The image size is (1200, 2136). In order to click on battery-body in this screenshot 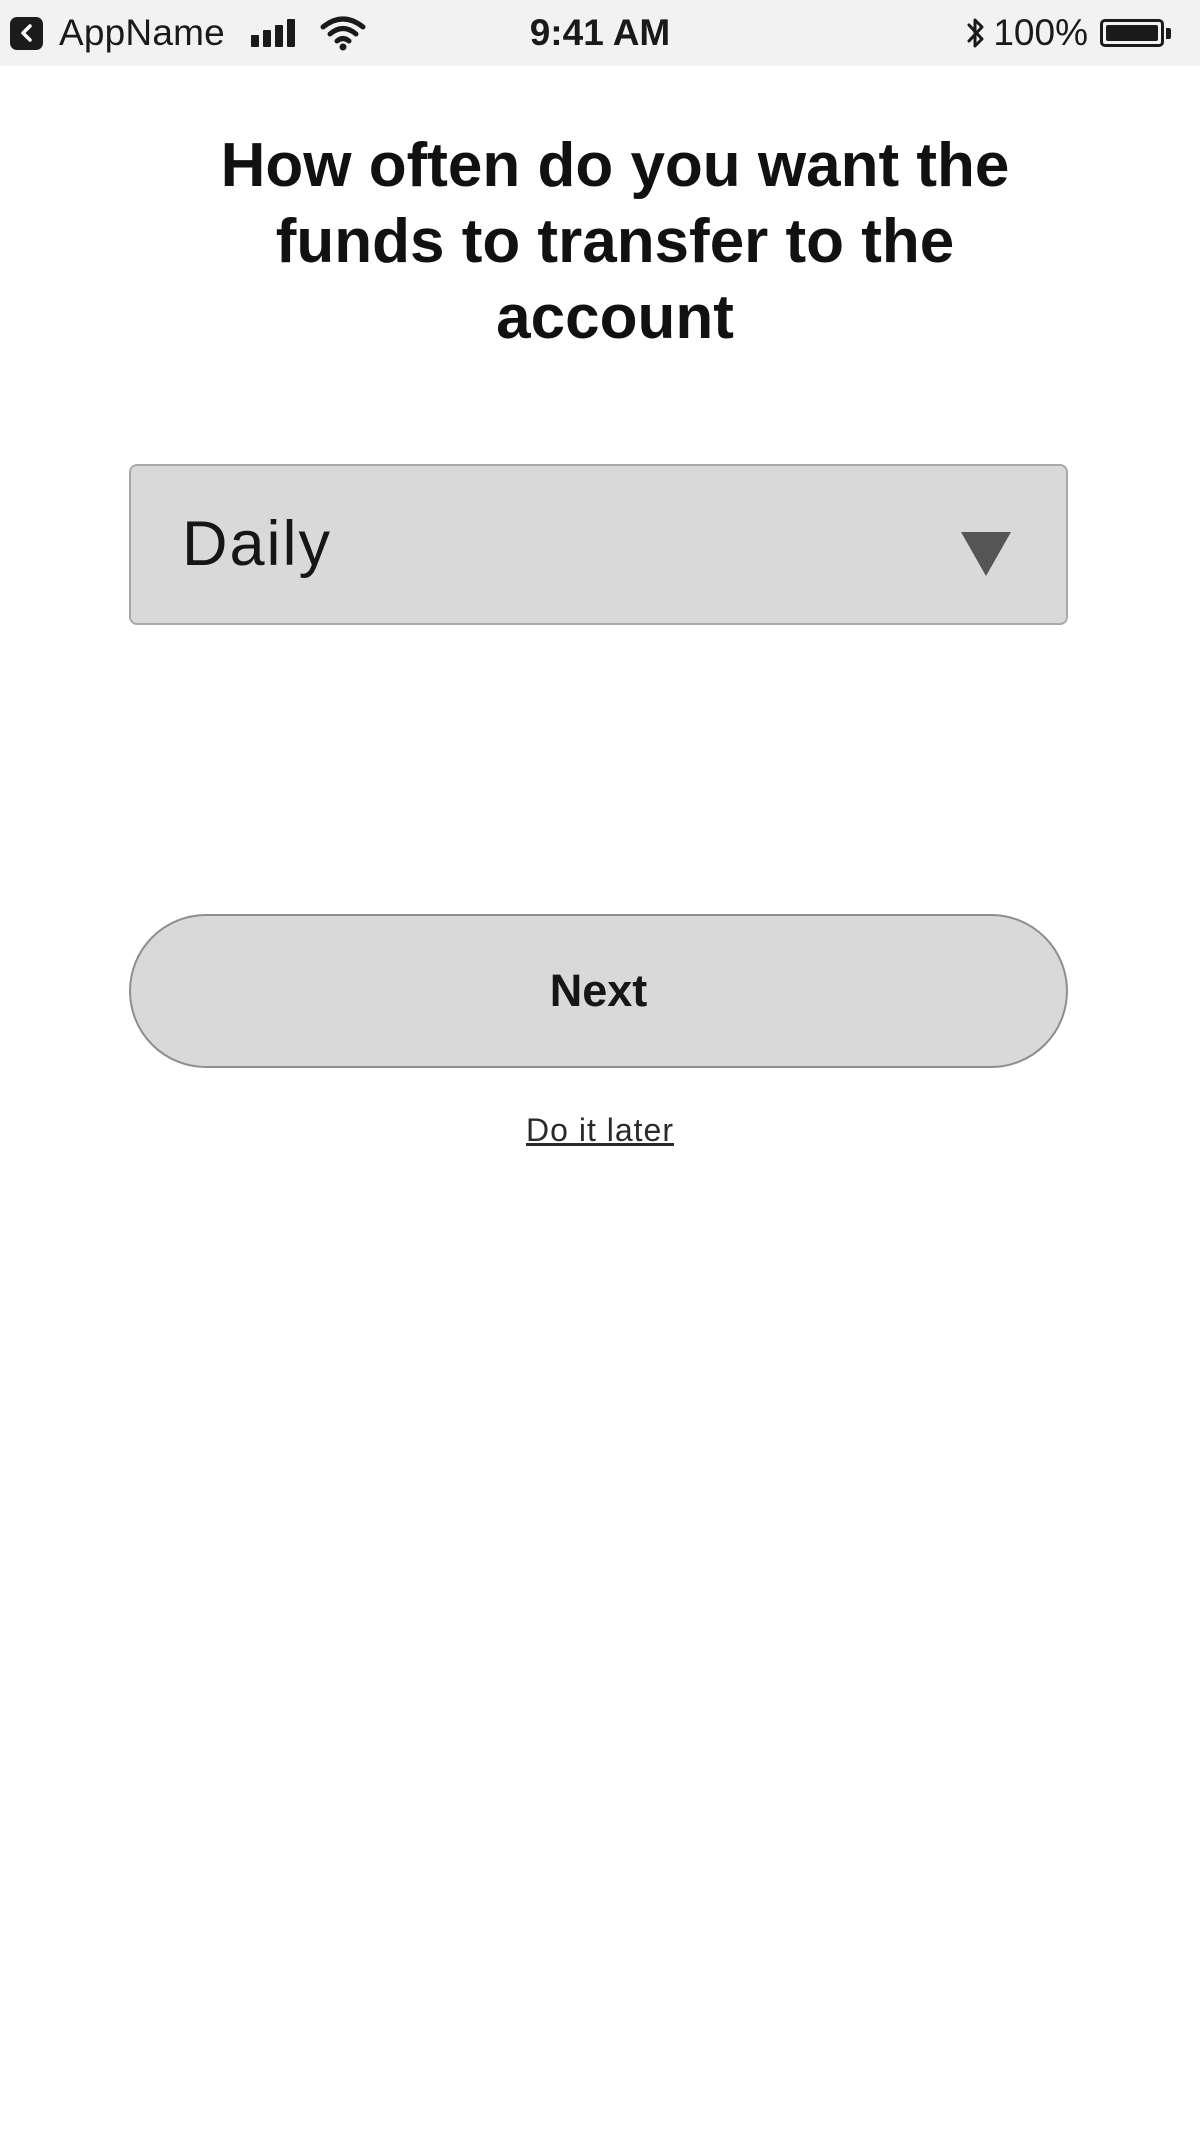, I will do `click(1132, 33)`.